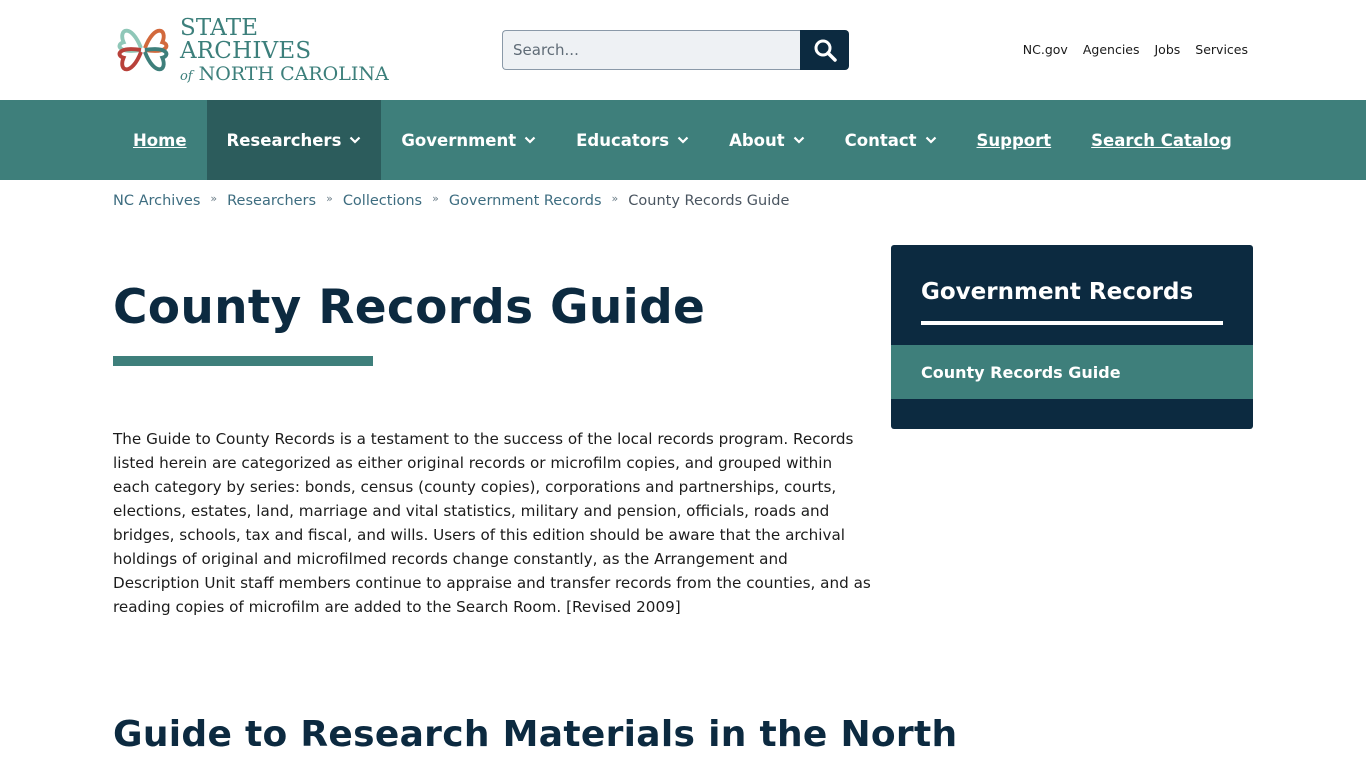 This screenshot has width=1366, height=768. I want to click on nav-home: Home, so click(160, 140).